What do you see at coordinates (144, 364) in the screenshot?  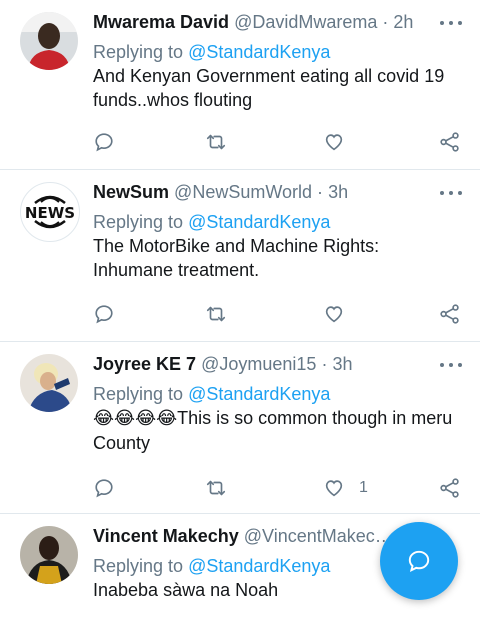 I see `author-name: Joyree KE 7` at bounding box center [144, 364].